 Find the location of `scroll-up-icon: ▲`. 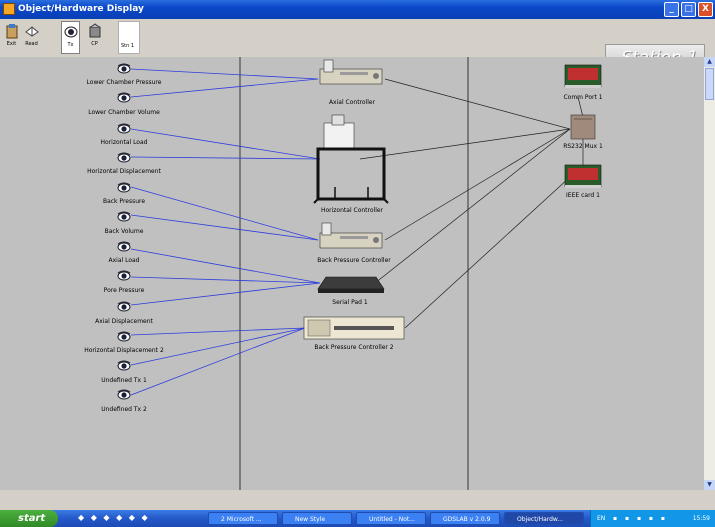

scroll-up-icon: ▲ is located at coordinates (709, 62).